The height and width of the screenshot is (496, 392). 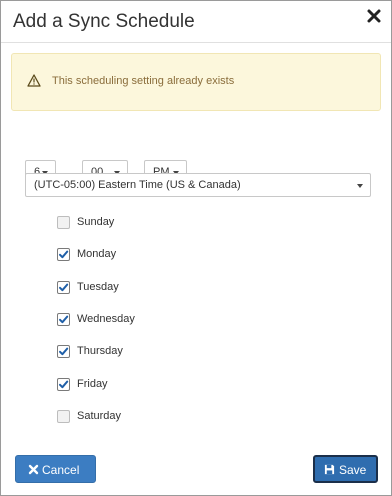 What do you see at coordinates (360, 186) in the screenshot?
I see `chevron-down-icon` at bounding box center [360, 186].